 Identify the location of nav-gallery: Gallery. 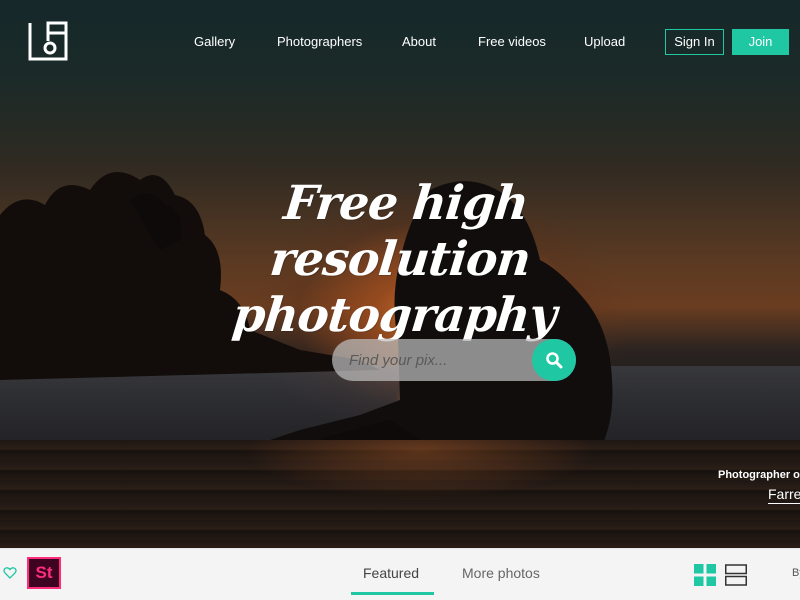
(214, 42).